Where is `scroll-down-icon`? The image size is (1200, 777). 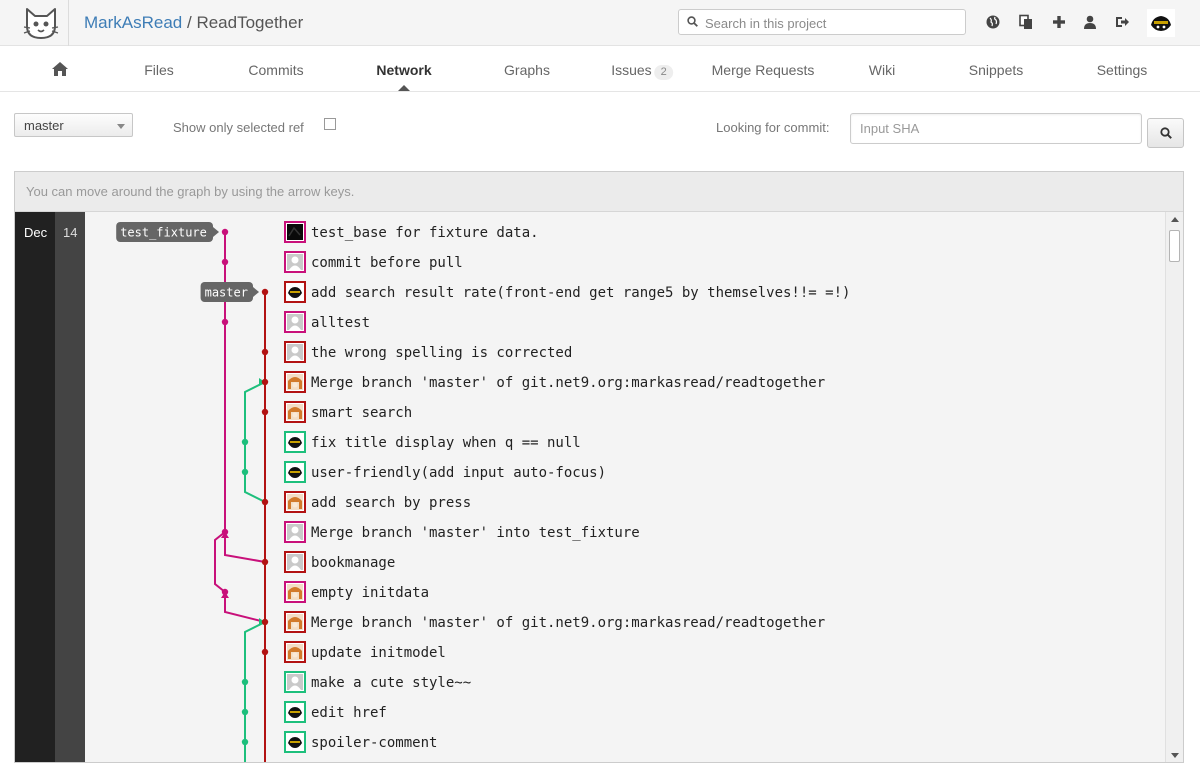 scroll-down-icon is located at coordinates (1175, 755).